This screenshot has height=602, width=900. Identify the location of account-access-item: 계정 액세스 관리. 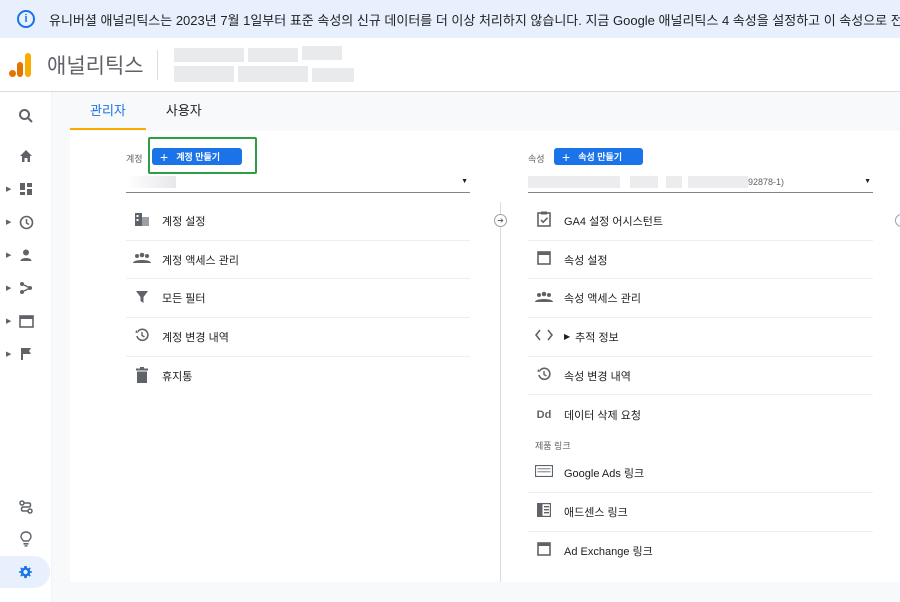
(298, 260).